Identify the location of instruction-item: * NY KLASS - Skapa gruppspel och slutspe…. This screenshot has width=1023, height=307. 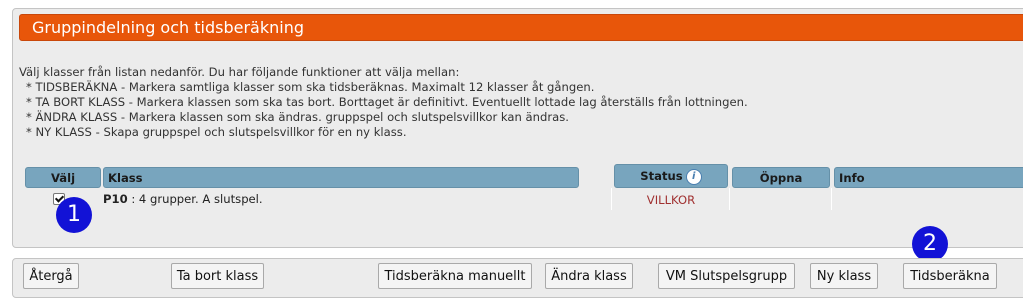
(216, 132).